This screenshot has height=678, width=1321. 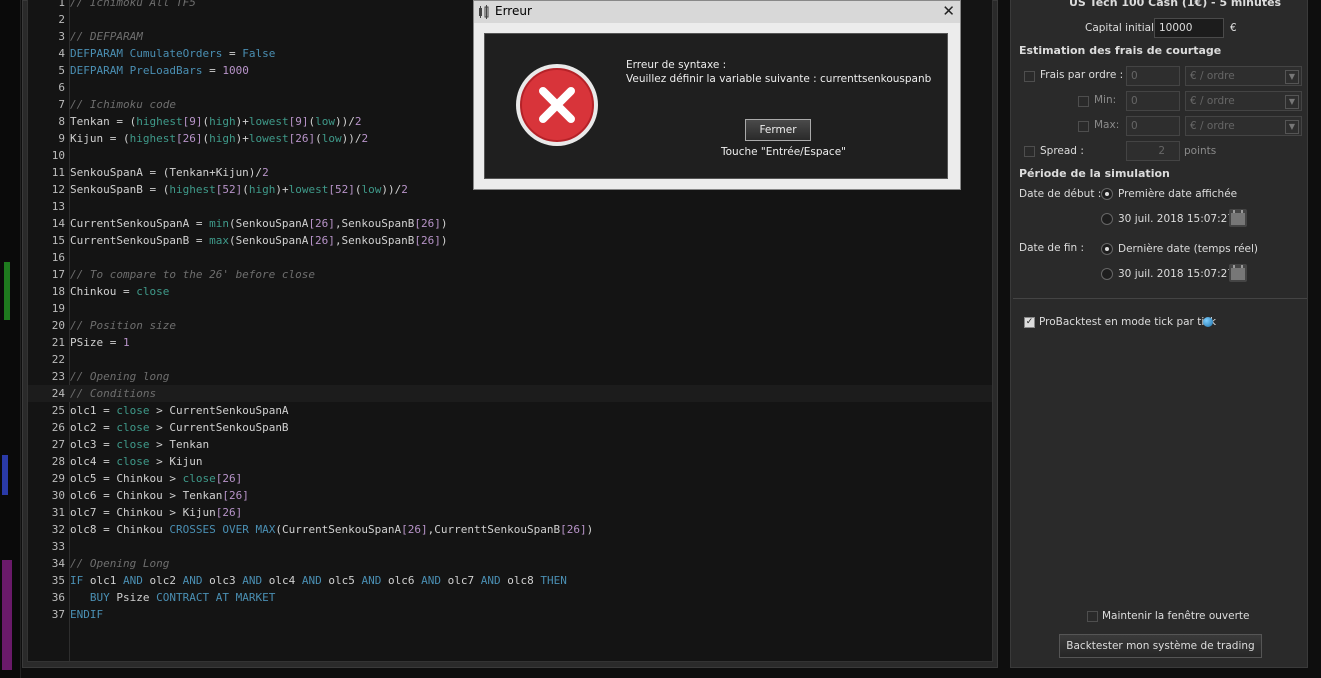 What do you see at coordinates (61, 138) in the screenshot?
I see `line-number: 9` at bounding box center [61, 138].